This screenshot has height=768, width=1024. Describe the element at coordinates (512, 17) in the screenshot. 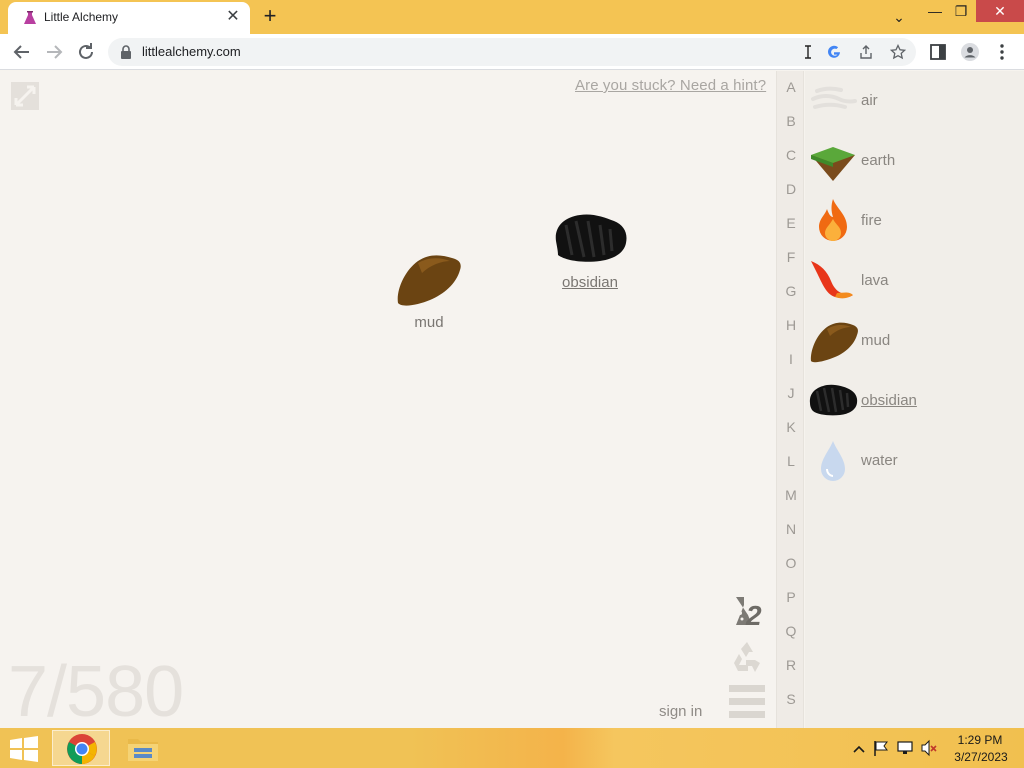

I see `tab-strip: Little Alchemy ✕ + ⌄ — ❐ ✕` at that location.